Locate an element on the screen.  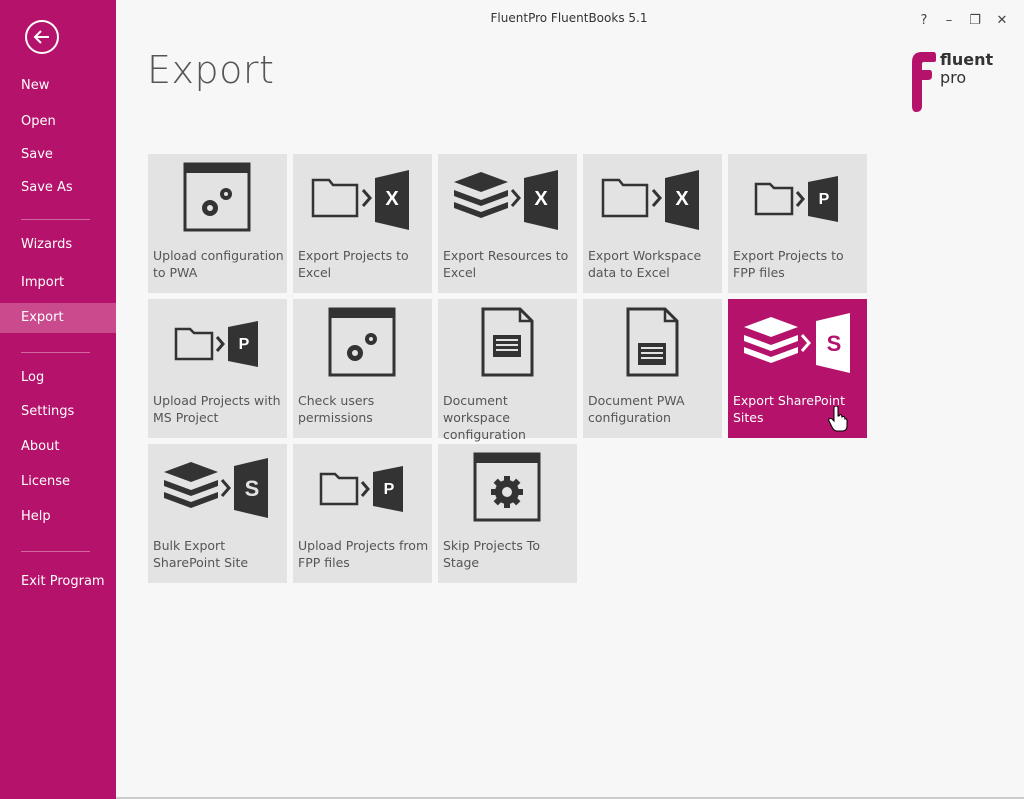
sidebar-item-settings: Settings is located at coordinates (58, 412).